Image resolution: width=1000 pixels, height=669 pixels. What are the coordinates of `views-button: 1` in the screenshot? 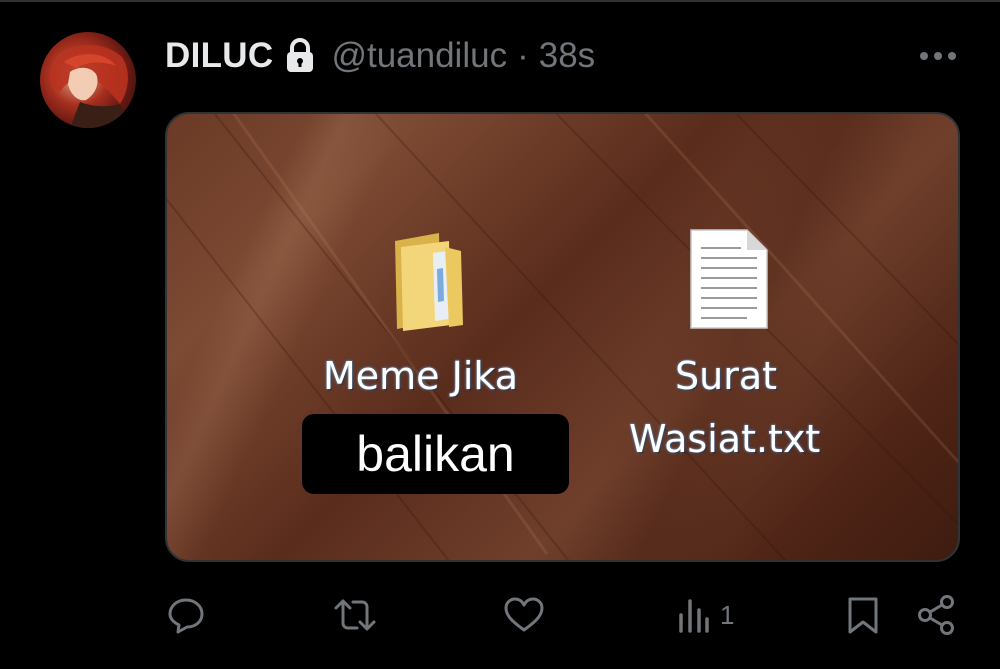 It's located at (705, 615).